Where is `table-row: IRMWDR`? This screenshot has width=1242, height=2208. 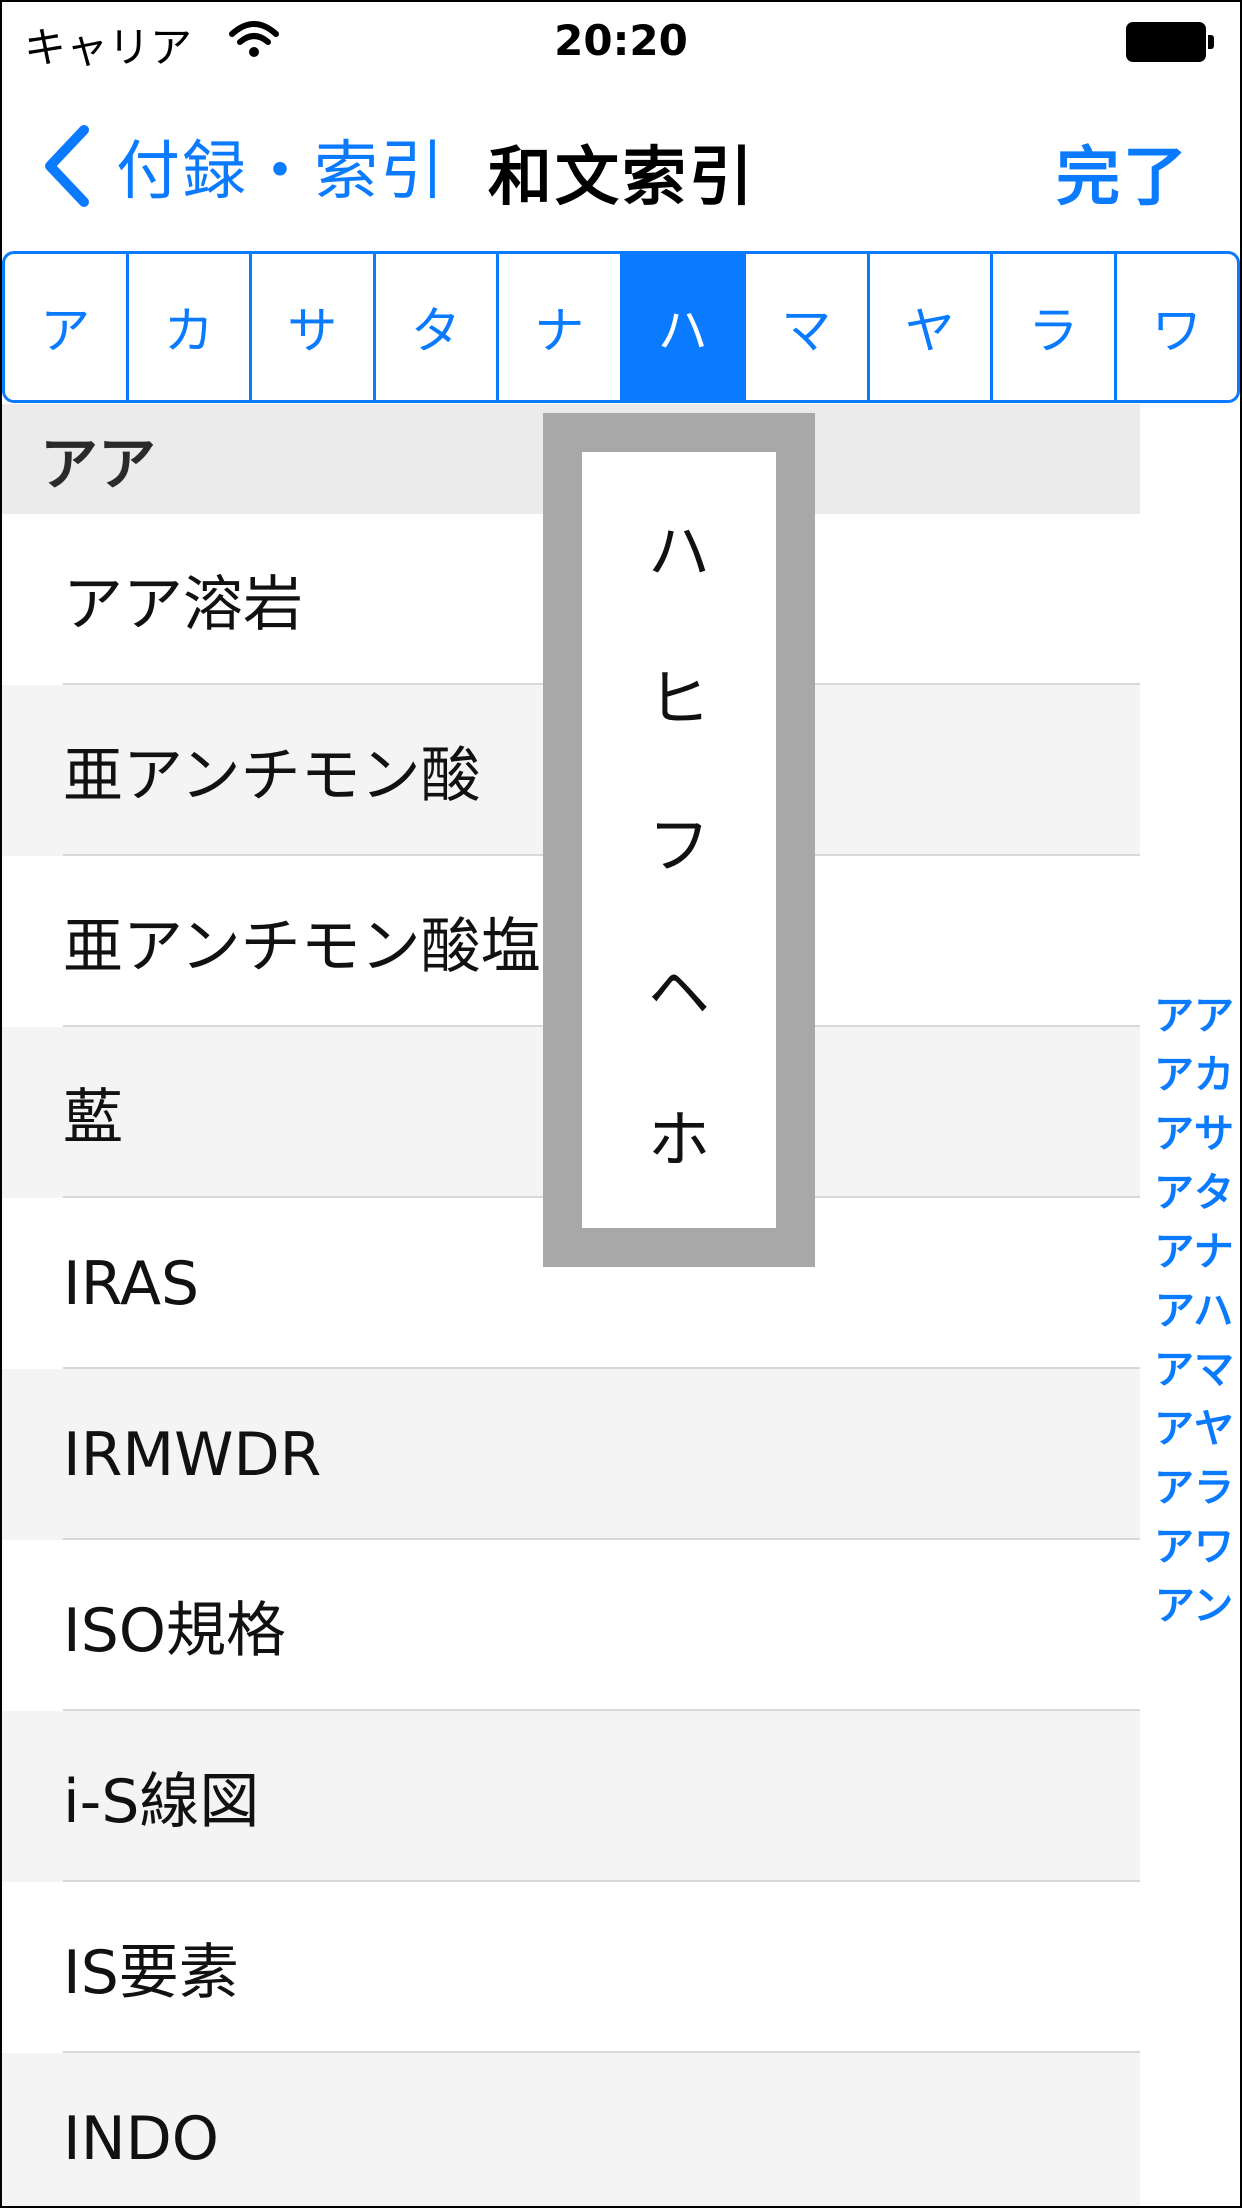
table-row: IRMWDR is located at coordinates (570, 1454).